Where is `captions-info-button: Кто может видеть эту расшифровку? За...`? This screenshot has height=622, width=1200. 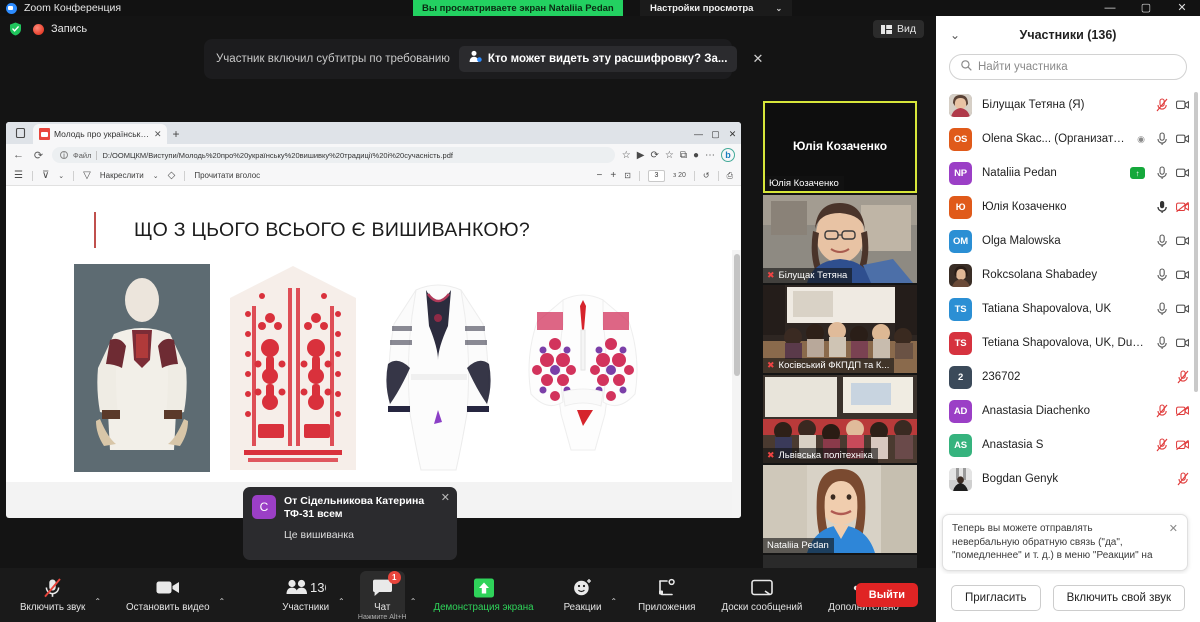 captions-info-button: Кто может видеть эту расшифровку? За... is located at coordinates (598, 59).